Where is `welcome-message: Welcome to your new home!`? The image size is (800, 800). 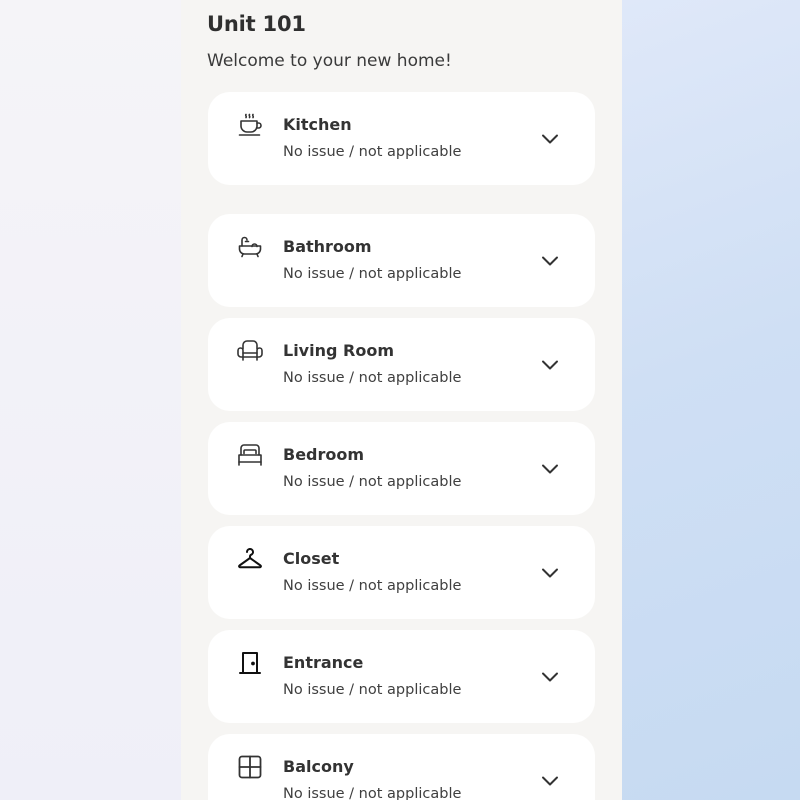 welcome-message: Welcome to your new home! is located at coordinates (329, 61).